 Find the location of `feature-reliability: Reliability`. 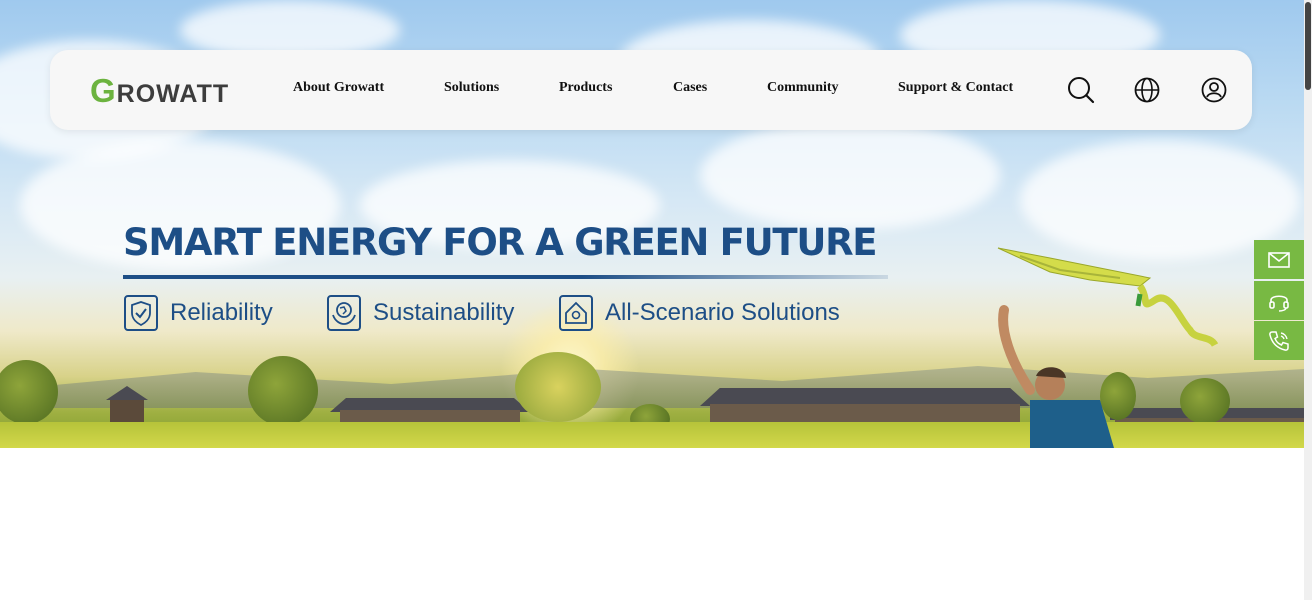

feature-reliability: Reliability is located at coordinates (198, 313).